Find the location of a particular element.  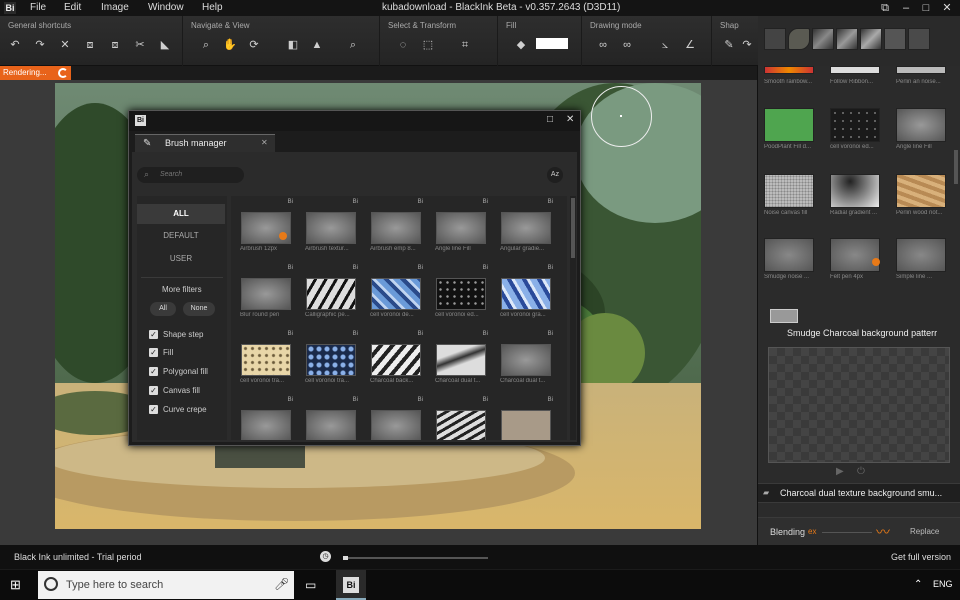

brush-cell: Bi Blur round pen is located at coordinates (265, 294).